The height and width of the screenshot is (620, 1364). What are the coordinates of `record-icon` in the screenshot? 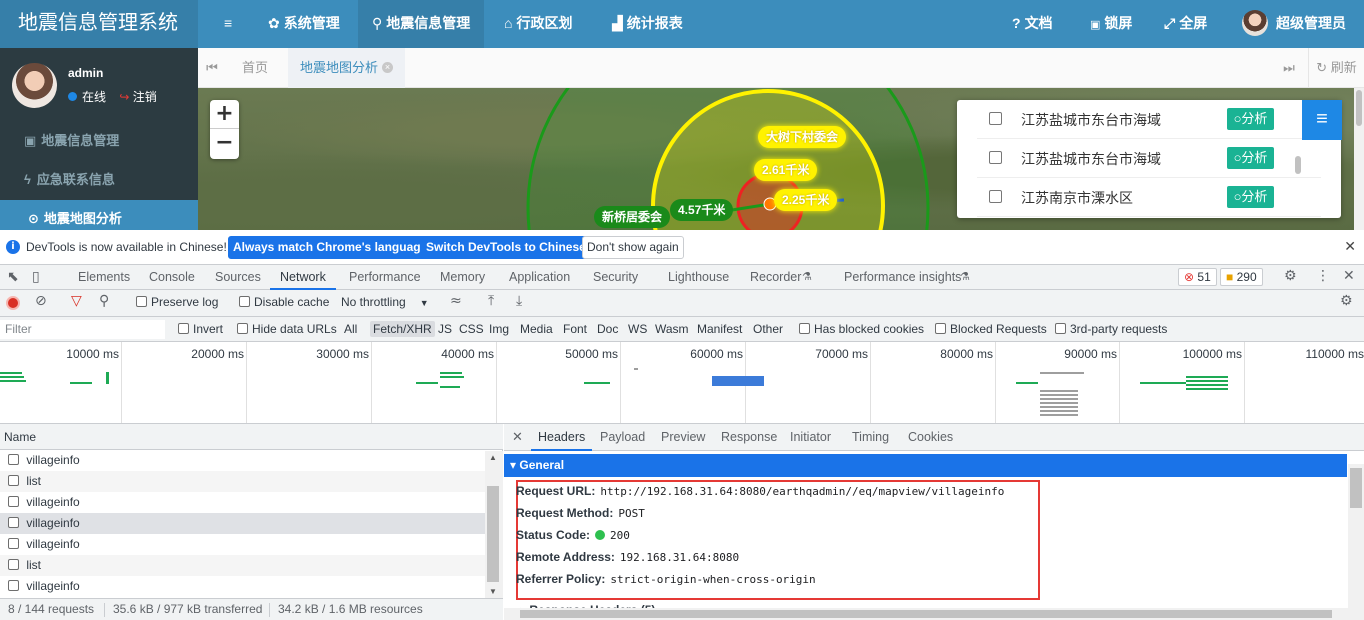 It's located at (13, 303).